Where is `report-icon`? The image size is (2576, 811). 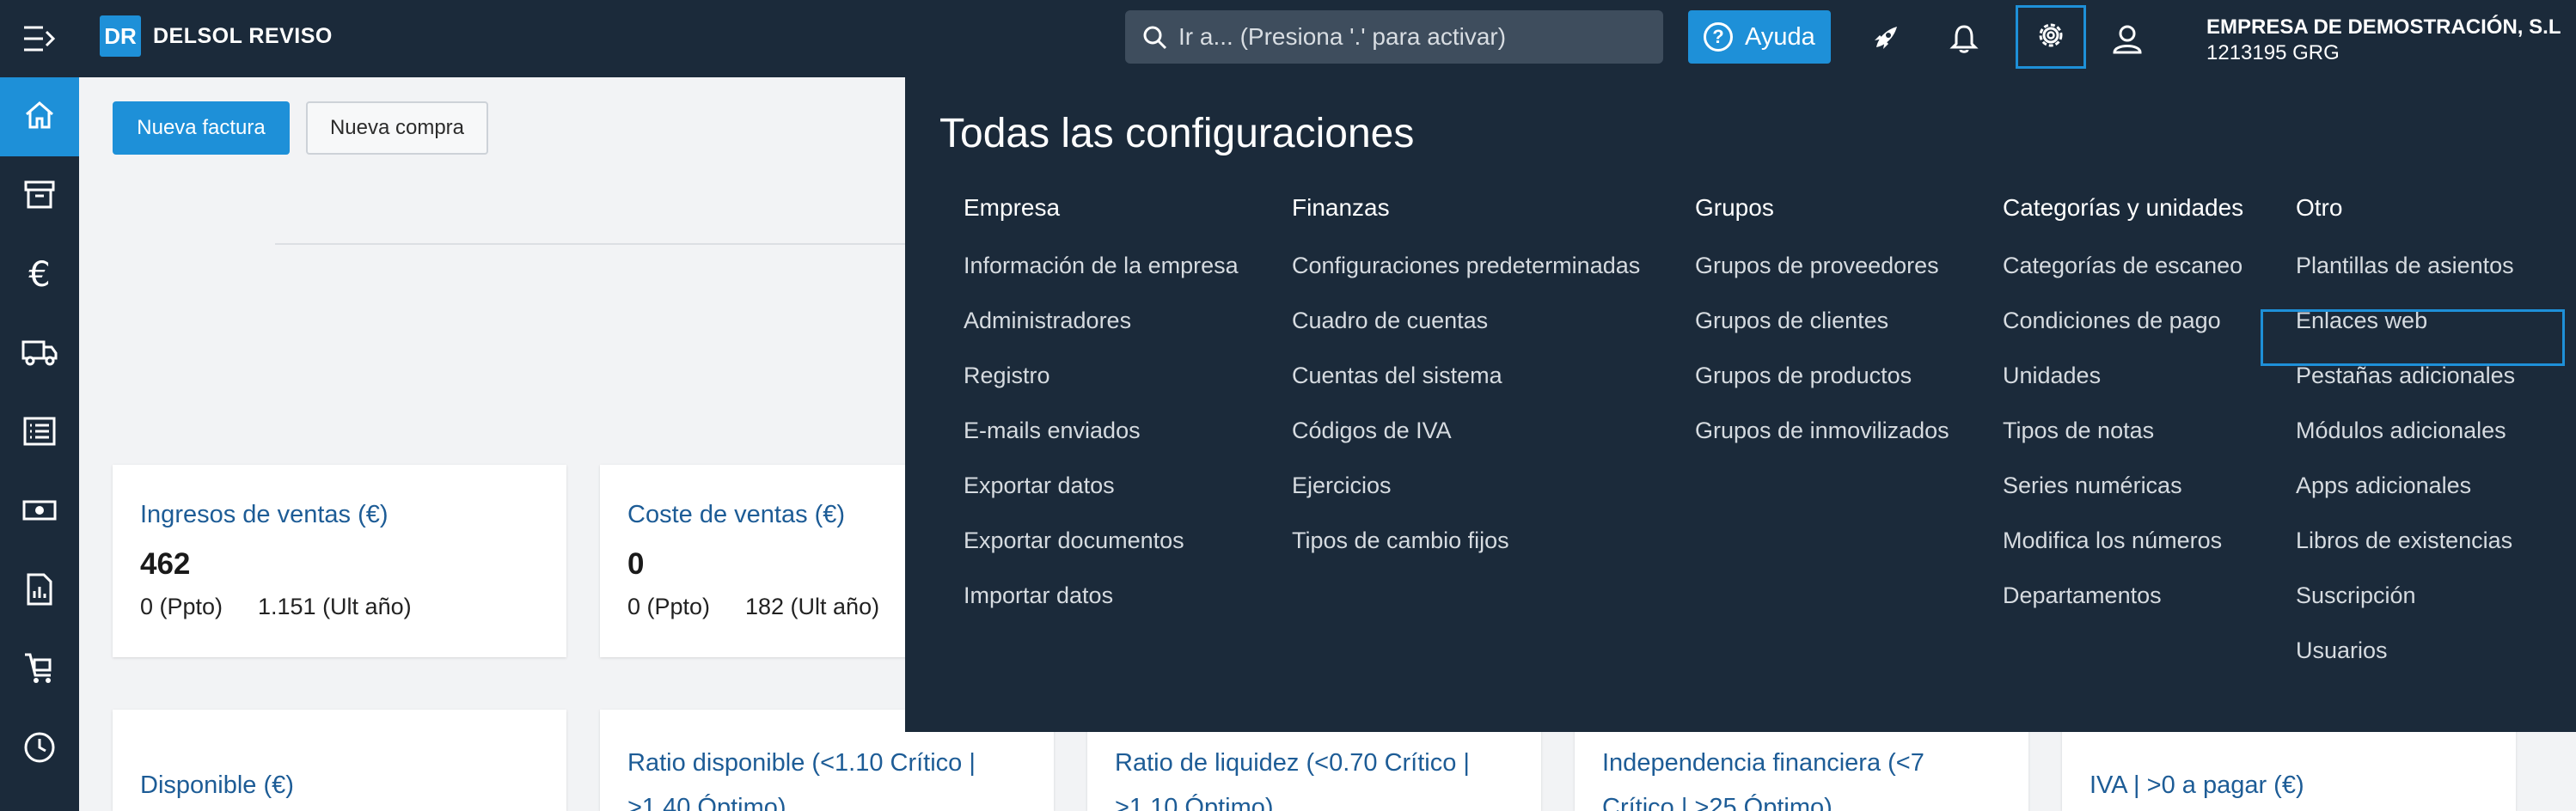
report-icon is located at coordinates (39, 591).